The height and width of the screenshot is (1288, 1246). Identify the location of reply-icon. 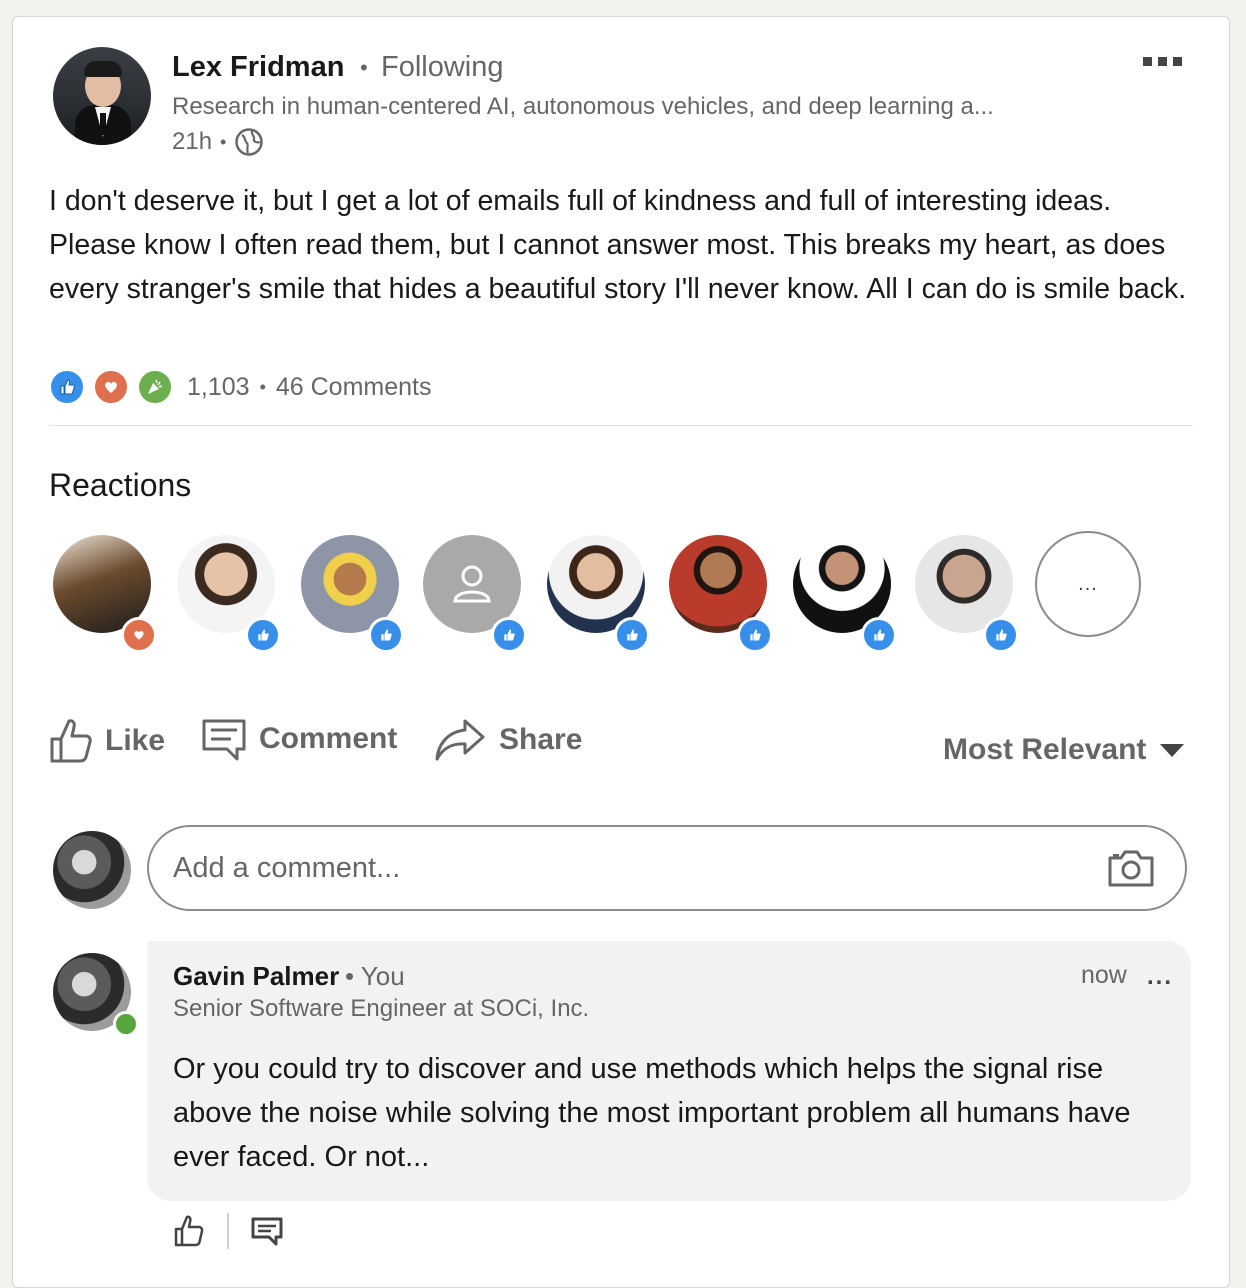
(267, 1231).